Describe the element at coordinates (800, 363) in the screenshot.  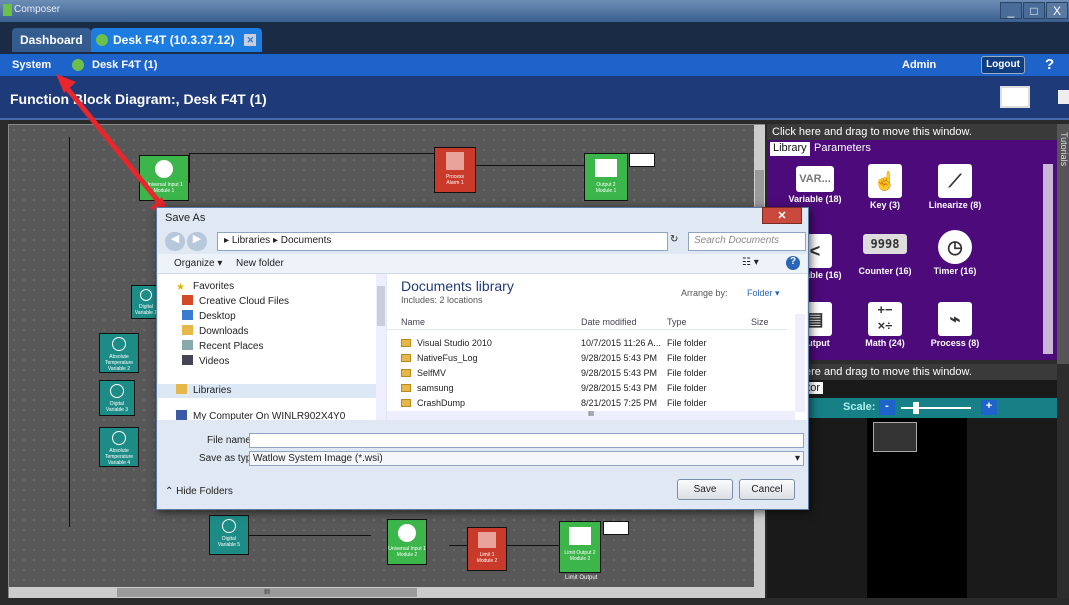
I see `file-list-scrollbar` at that location.